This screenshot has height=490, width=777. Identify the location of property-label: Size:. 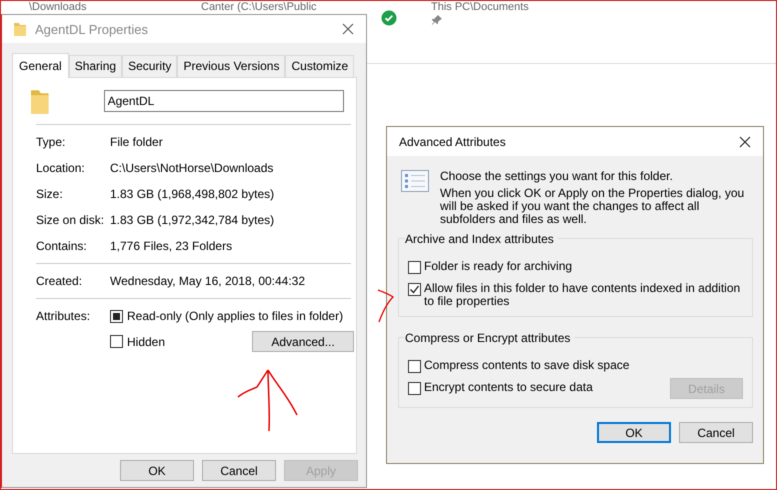
(50, 194).